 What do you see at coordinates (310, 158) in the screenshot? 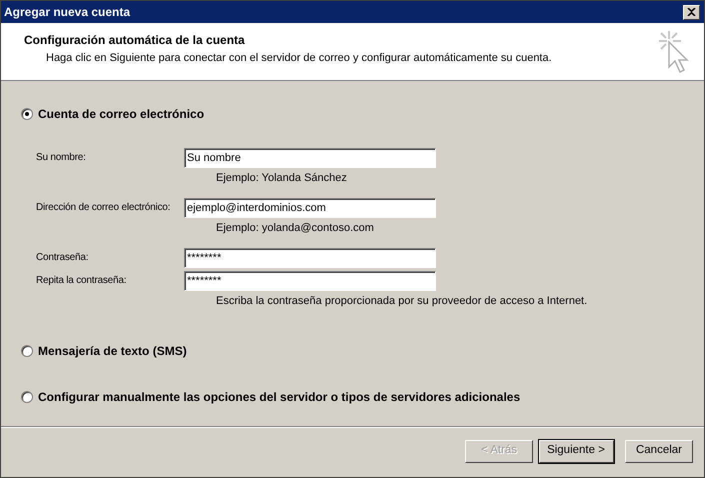
I see `input-field: Su nombre` at bounding box center [310, 158].